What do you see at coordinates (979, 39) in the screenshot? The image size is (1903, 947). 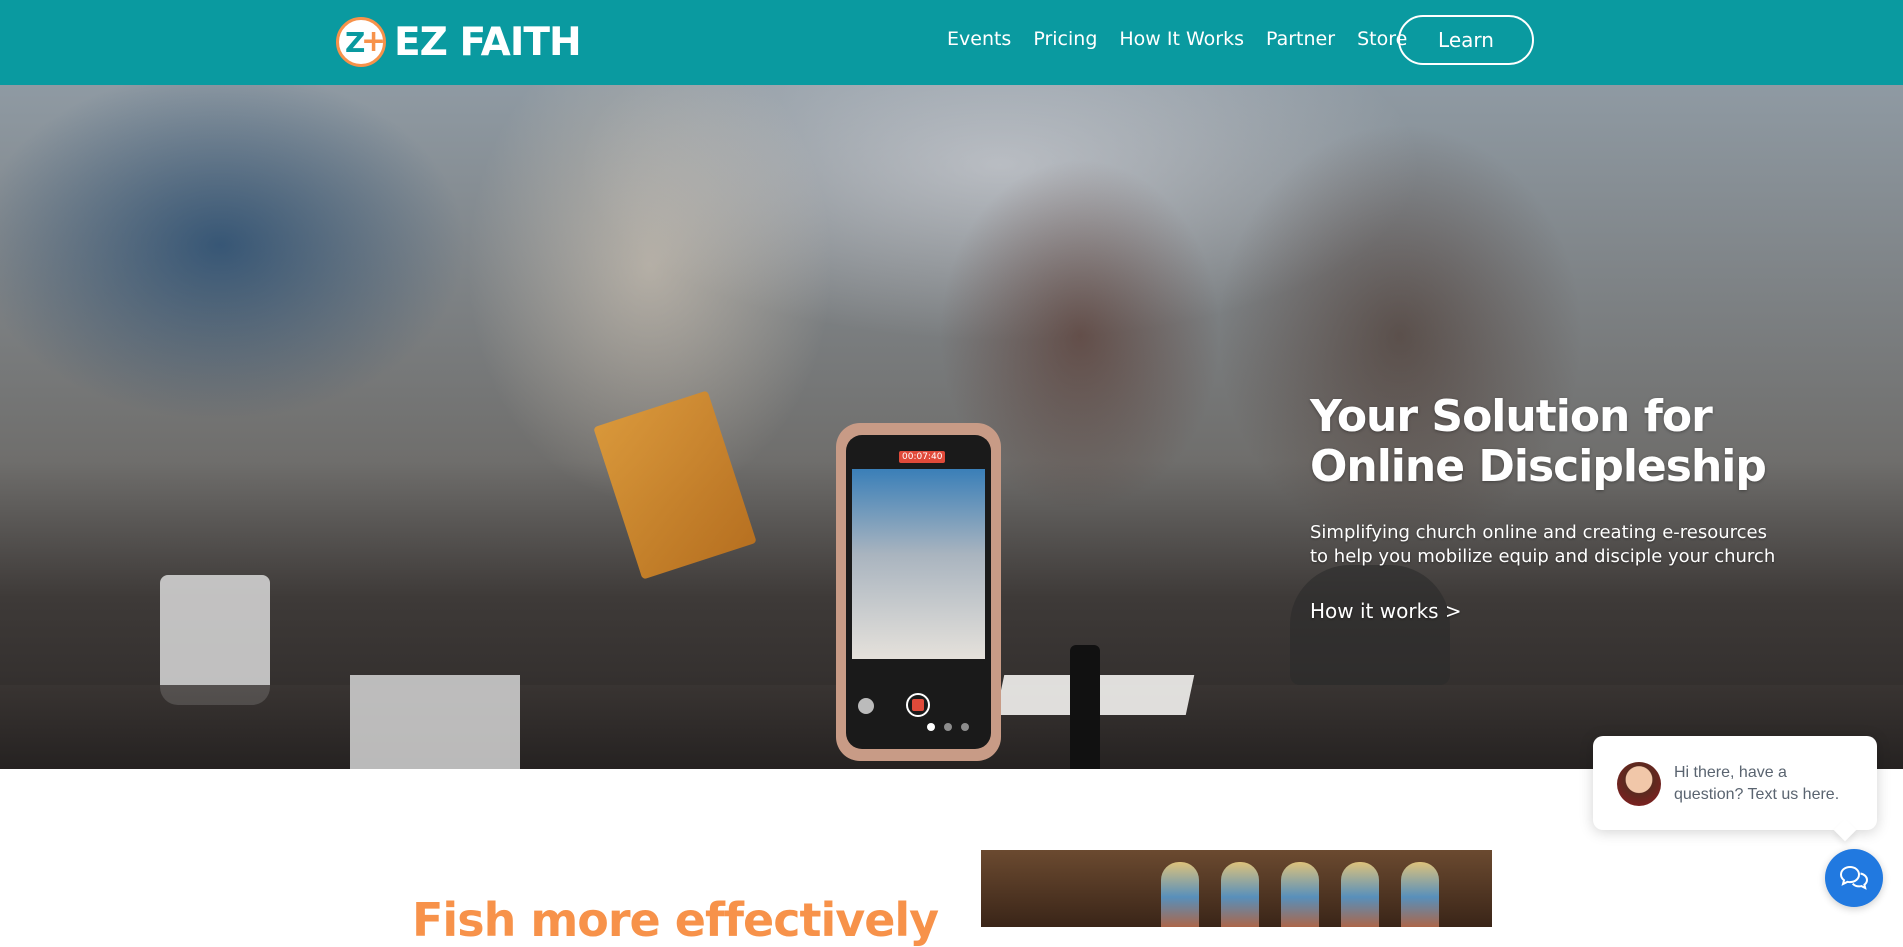 I see `nav-item-events: Events` at bounding box center [979, 39].